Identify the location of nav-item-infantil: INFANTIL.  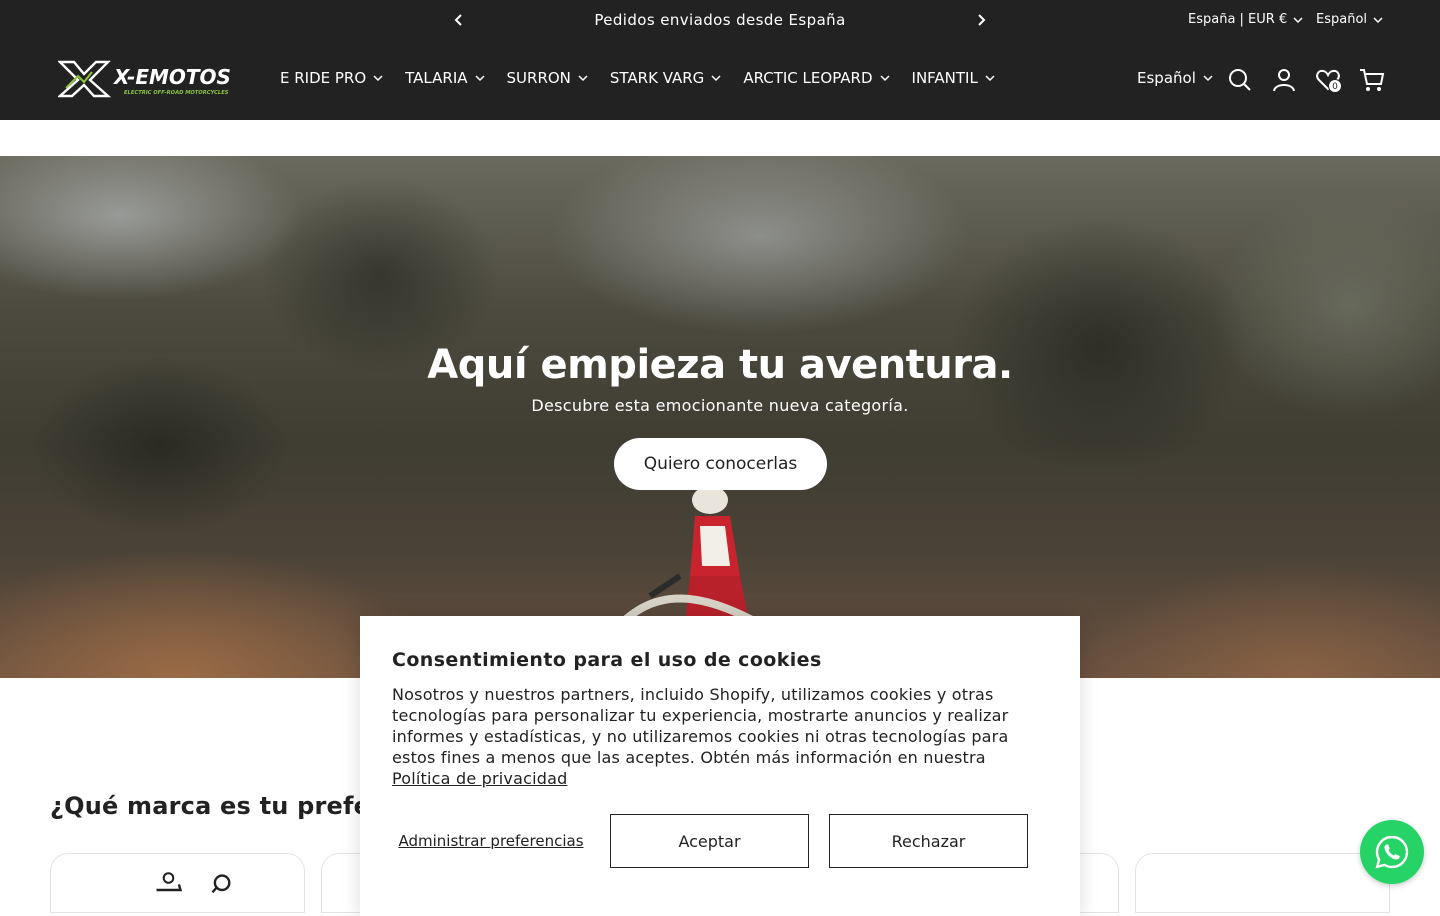
(953, 78).